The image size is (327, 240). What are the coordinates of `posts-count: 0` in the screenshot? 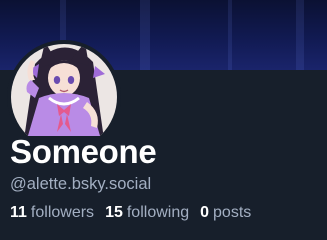 It's located at (205, 212).